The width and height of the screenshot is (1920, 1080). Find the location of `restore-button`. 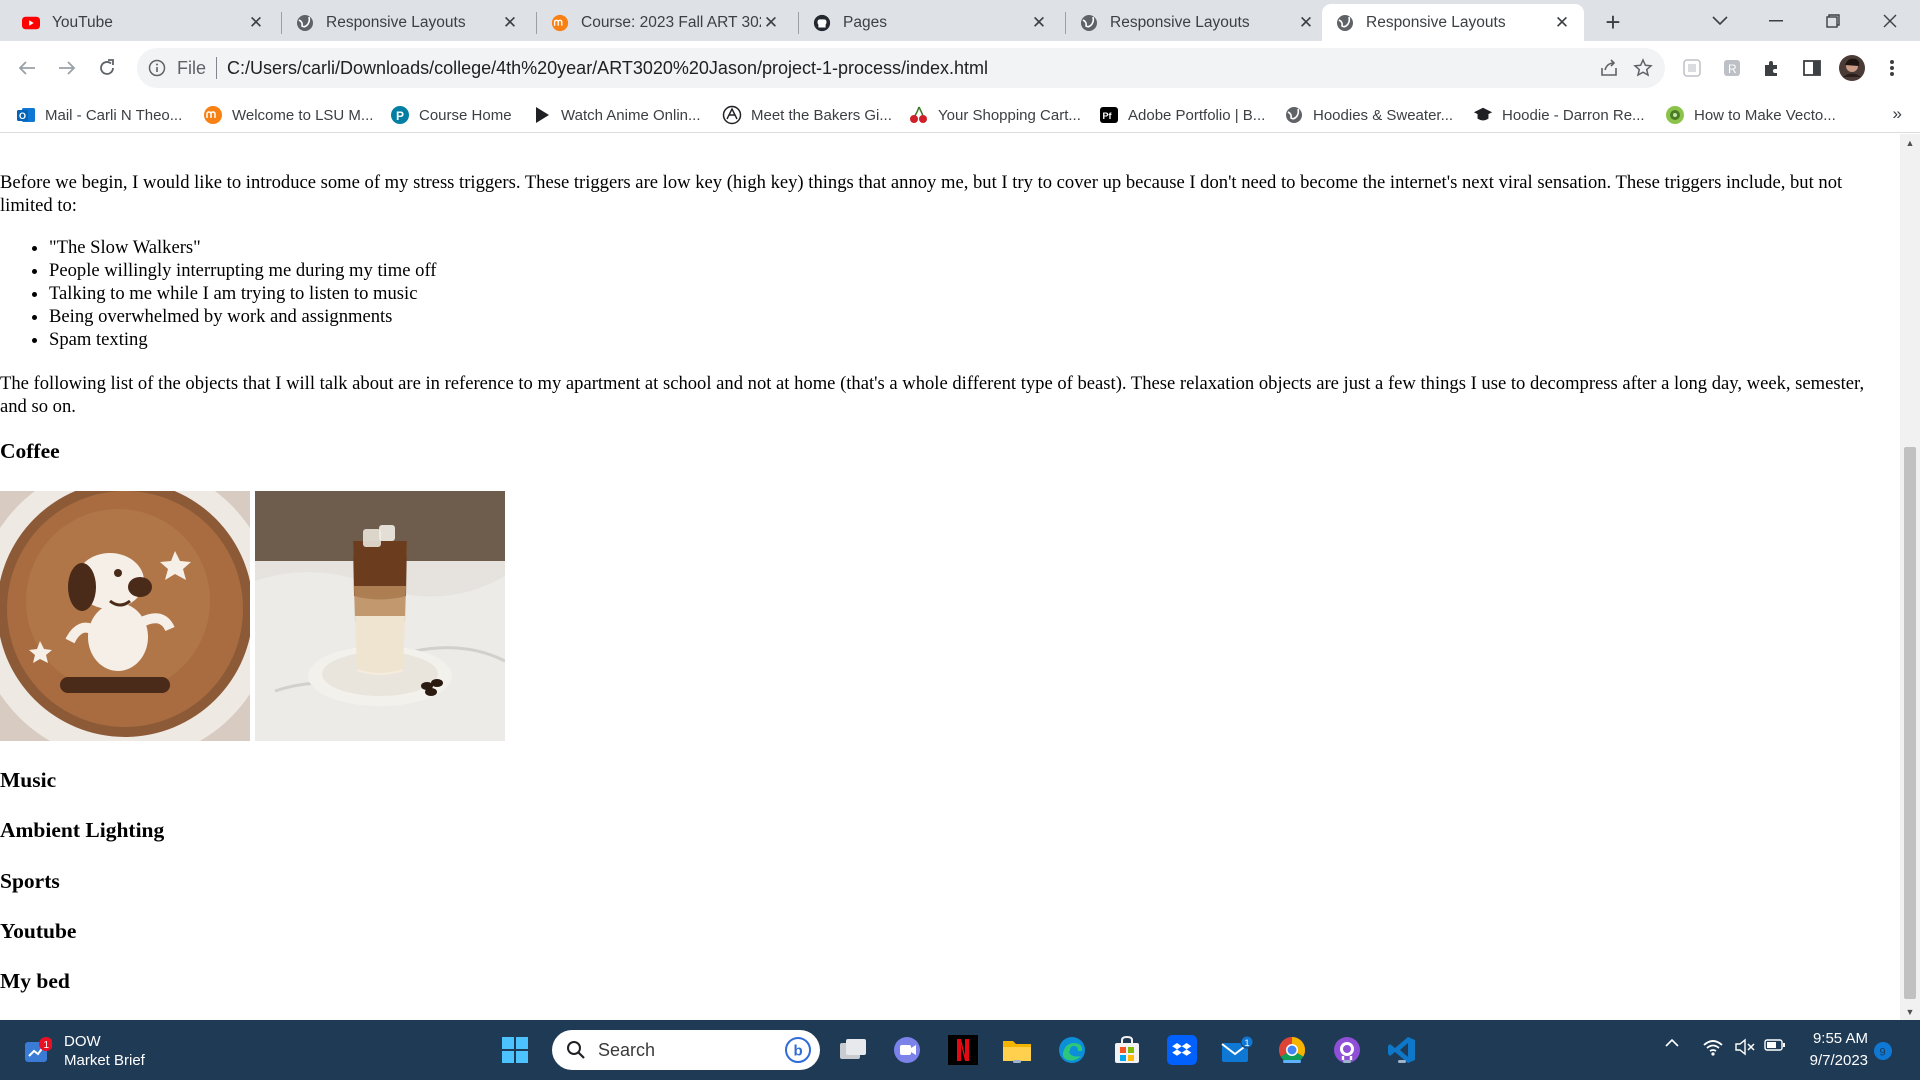

restore-button is located at coordinates (1833, 20).